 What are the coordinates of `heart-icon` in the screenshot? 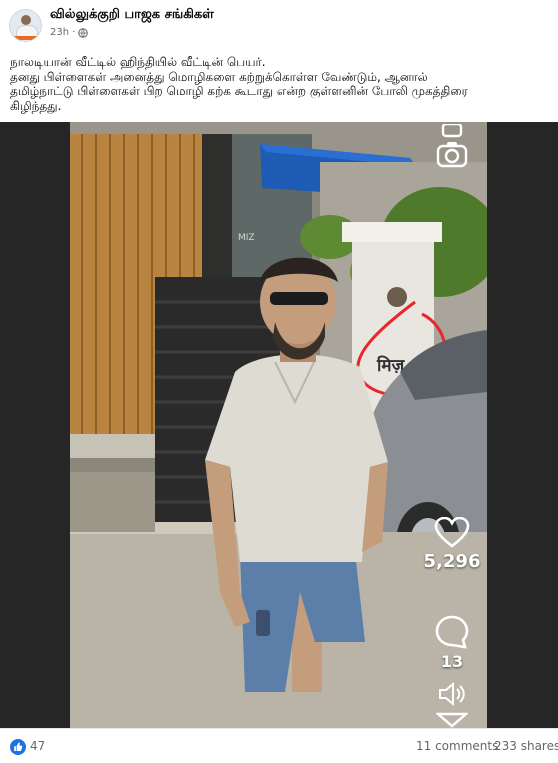 It's located at (452, 532).